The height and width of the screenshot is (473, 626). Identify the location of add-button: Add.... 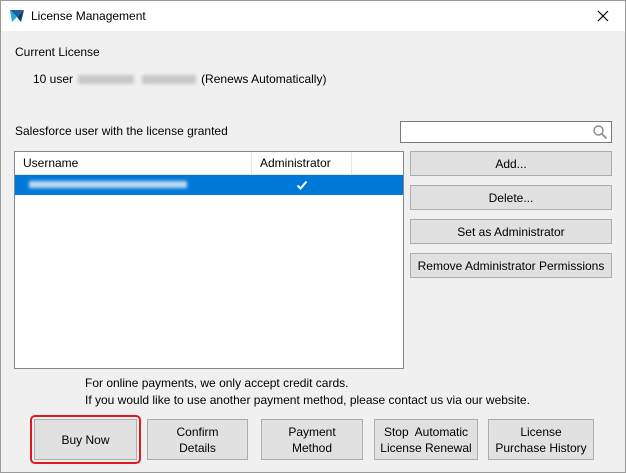
(511, 163).